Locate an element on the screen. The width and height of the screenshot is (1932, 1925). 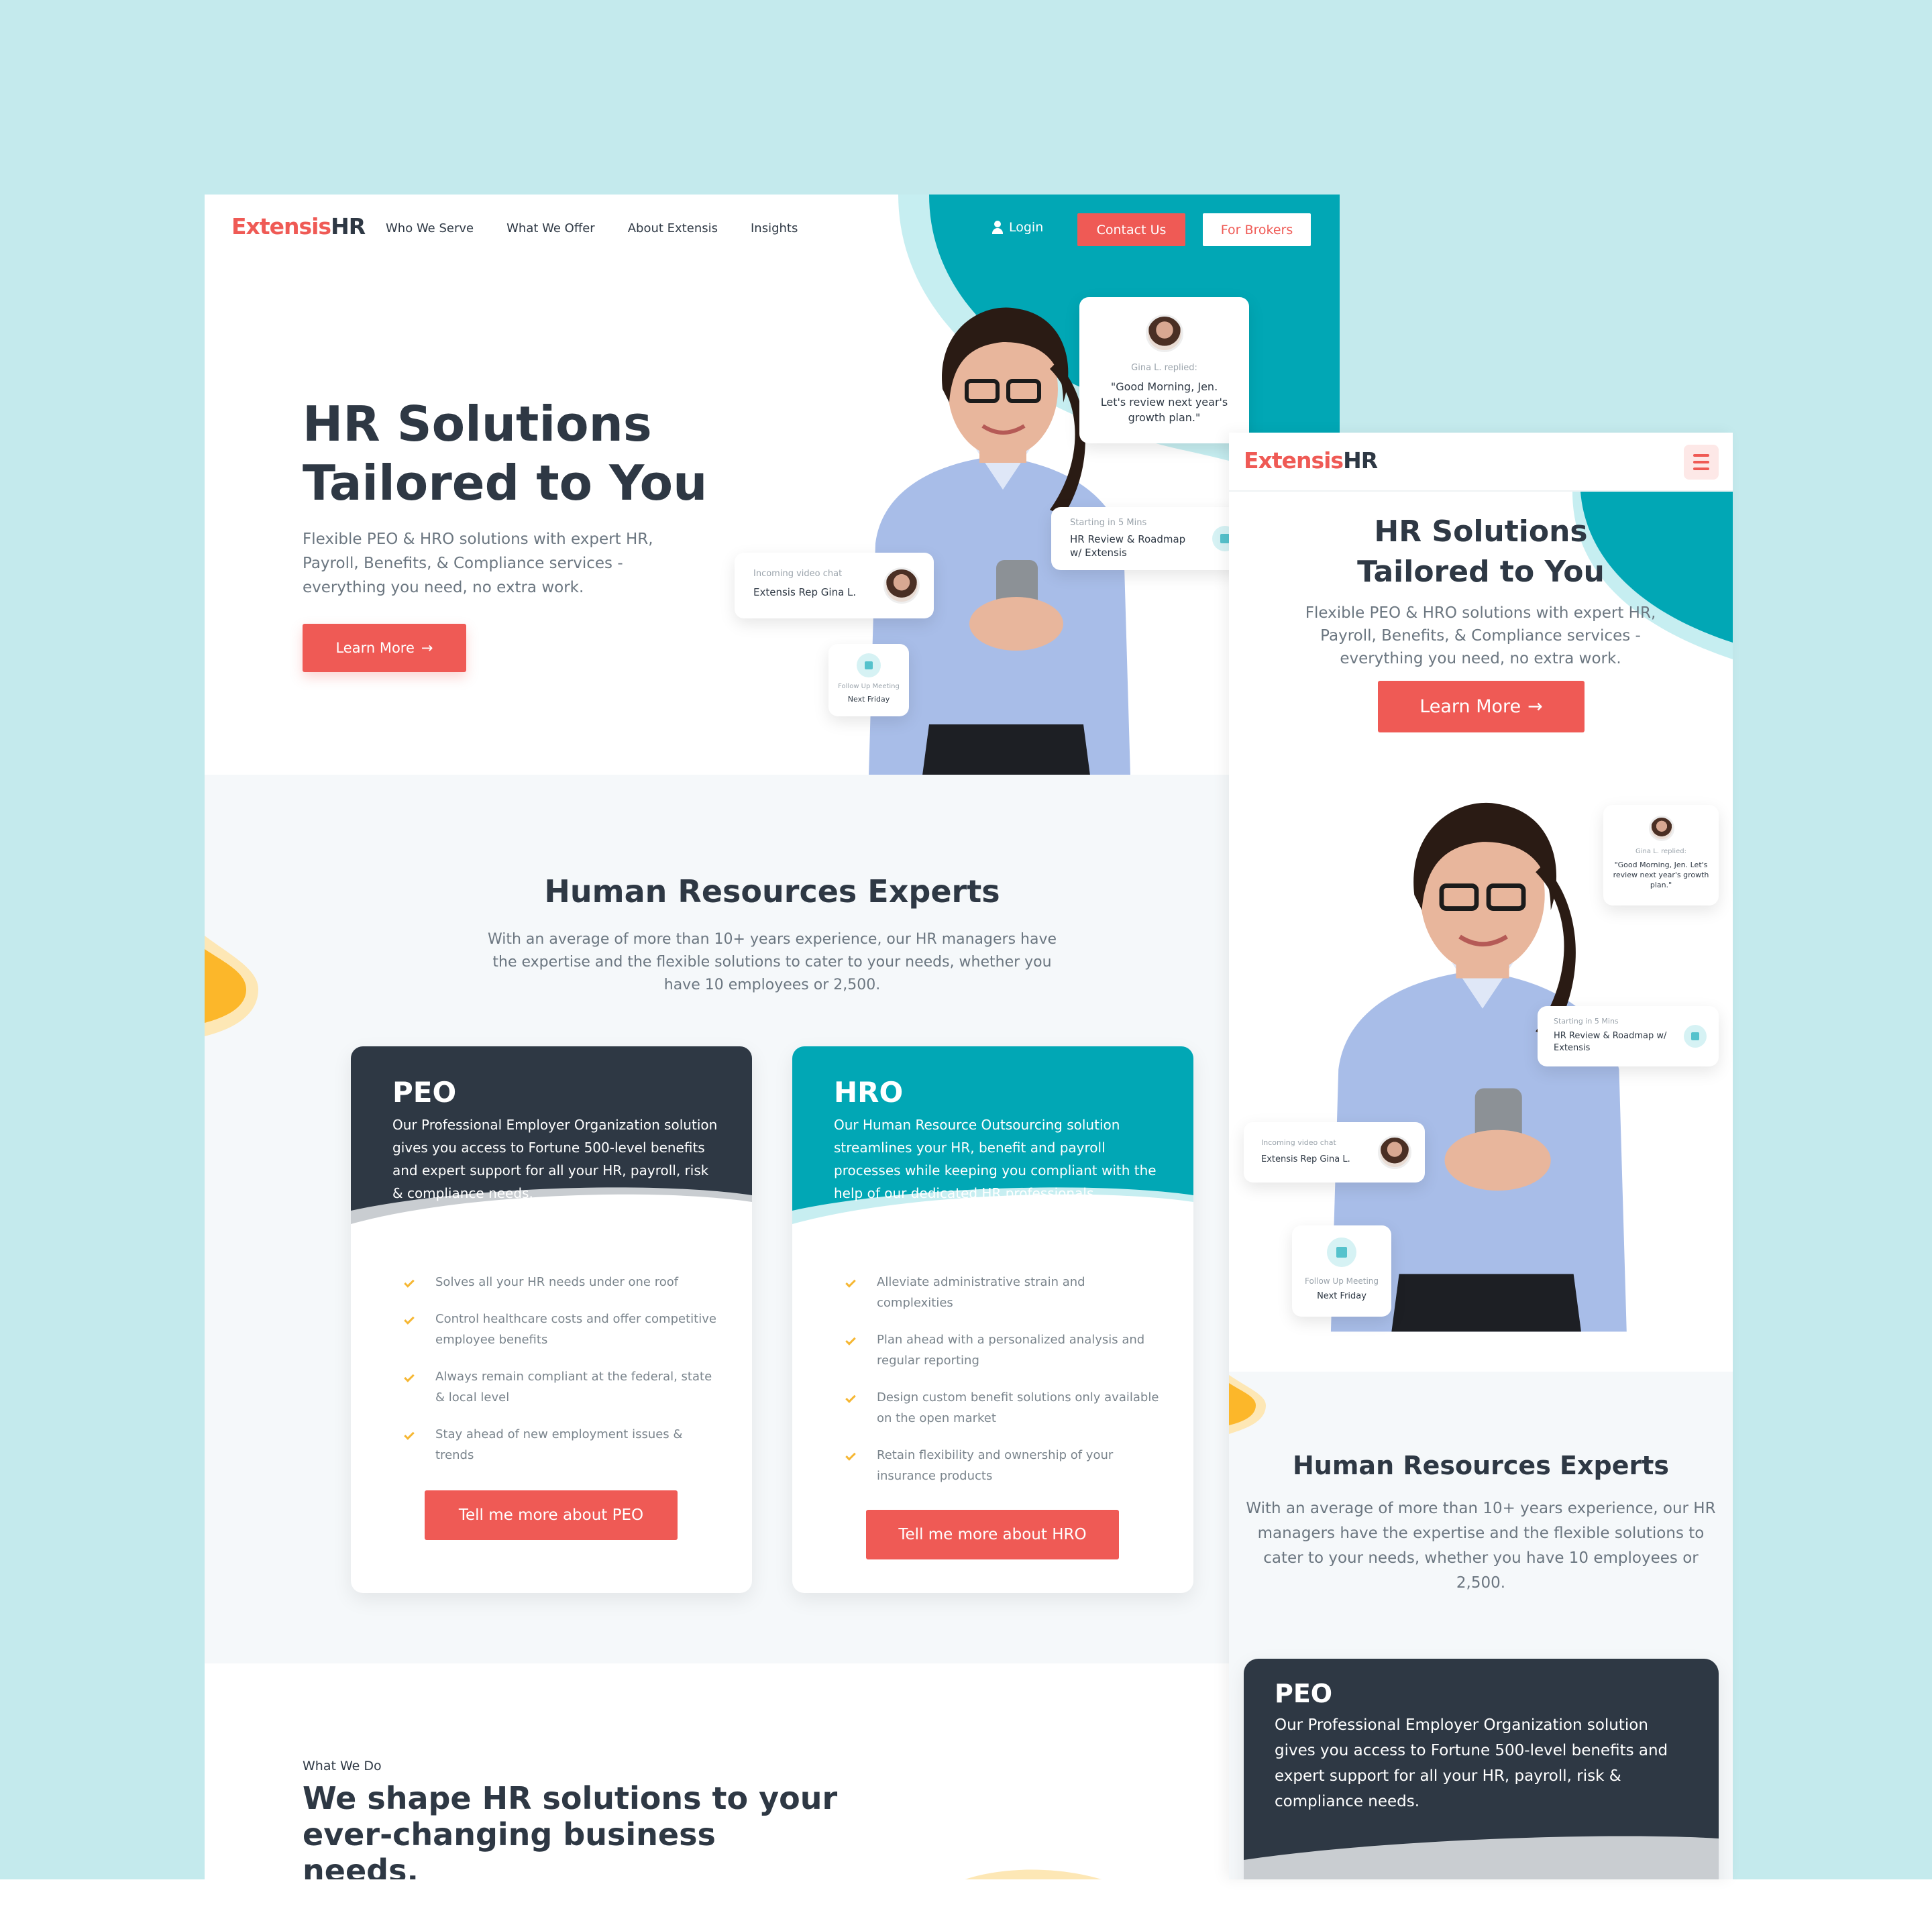
for-brokers-button: For Brokers is located at coordinates (1257, 230).